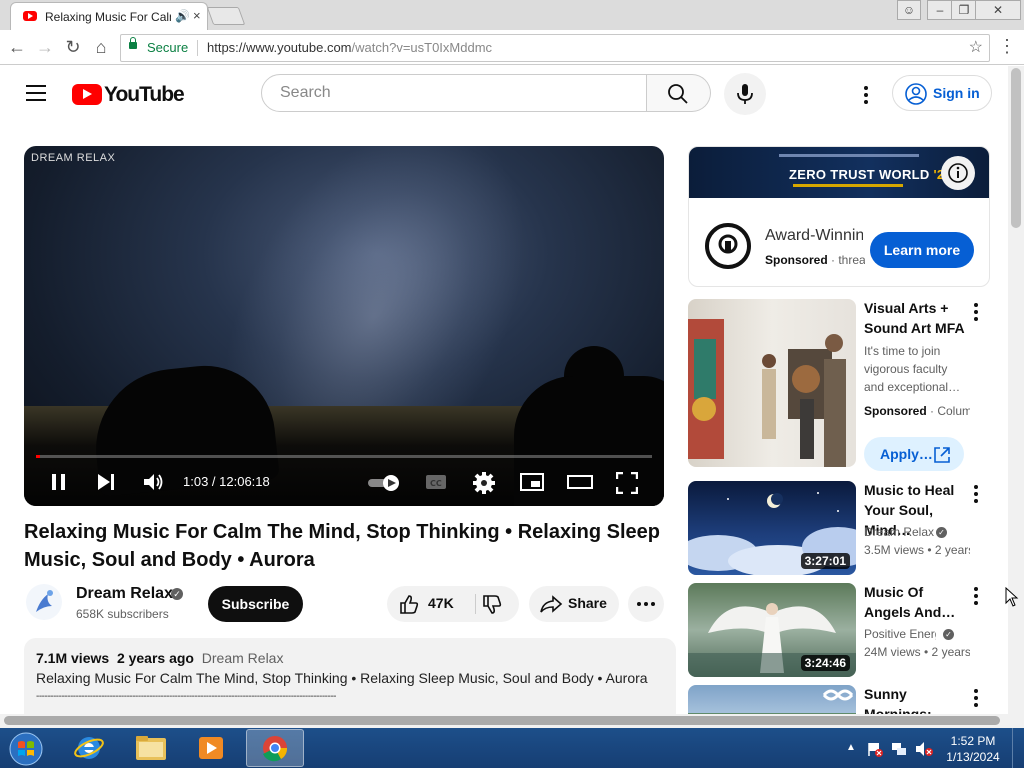 The width and height of the screenshot is (1024, 772). I want to click on more-horizontal-icon, so click(646, 604).